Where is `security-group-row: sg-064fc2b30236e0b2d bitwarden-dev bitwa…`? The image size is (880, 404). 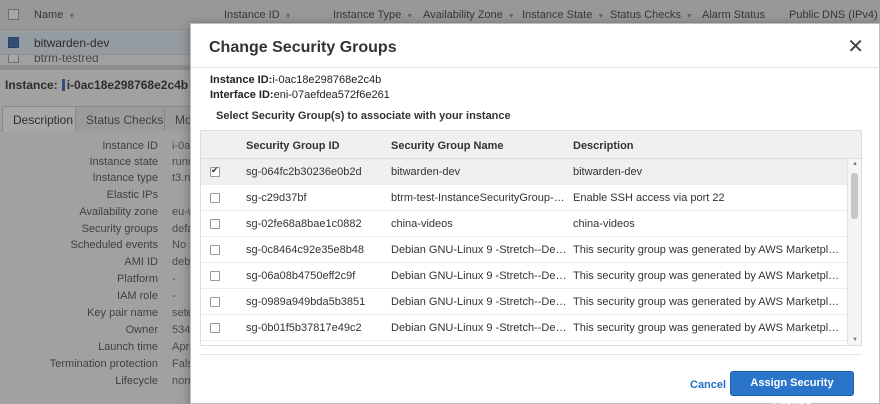
security-group-row: sg-064fc2b30236e0b2d bitwarden-dev bitwa… is located at coordinates (524, 172).